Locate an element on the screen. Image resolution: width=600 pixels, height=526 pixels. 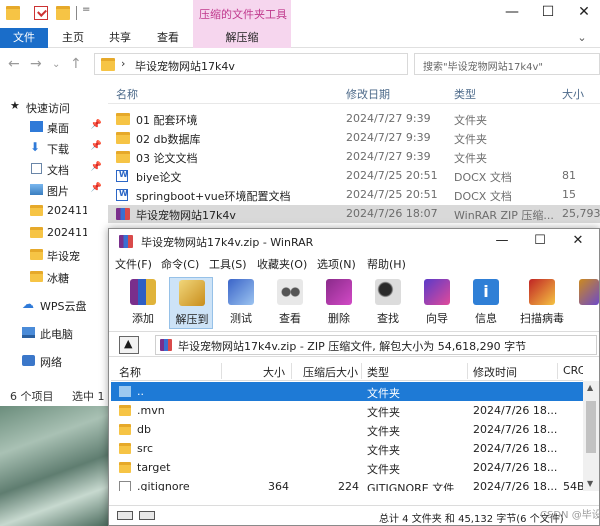
up-one-level-button: ▲ is located at coordinates (129, 345).